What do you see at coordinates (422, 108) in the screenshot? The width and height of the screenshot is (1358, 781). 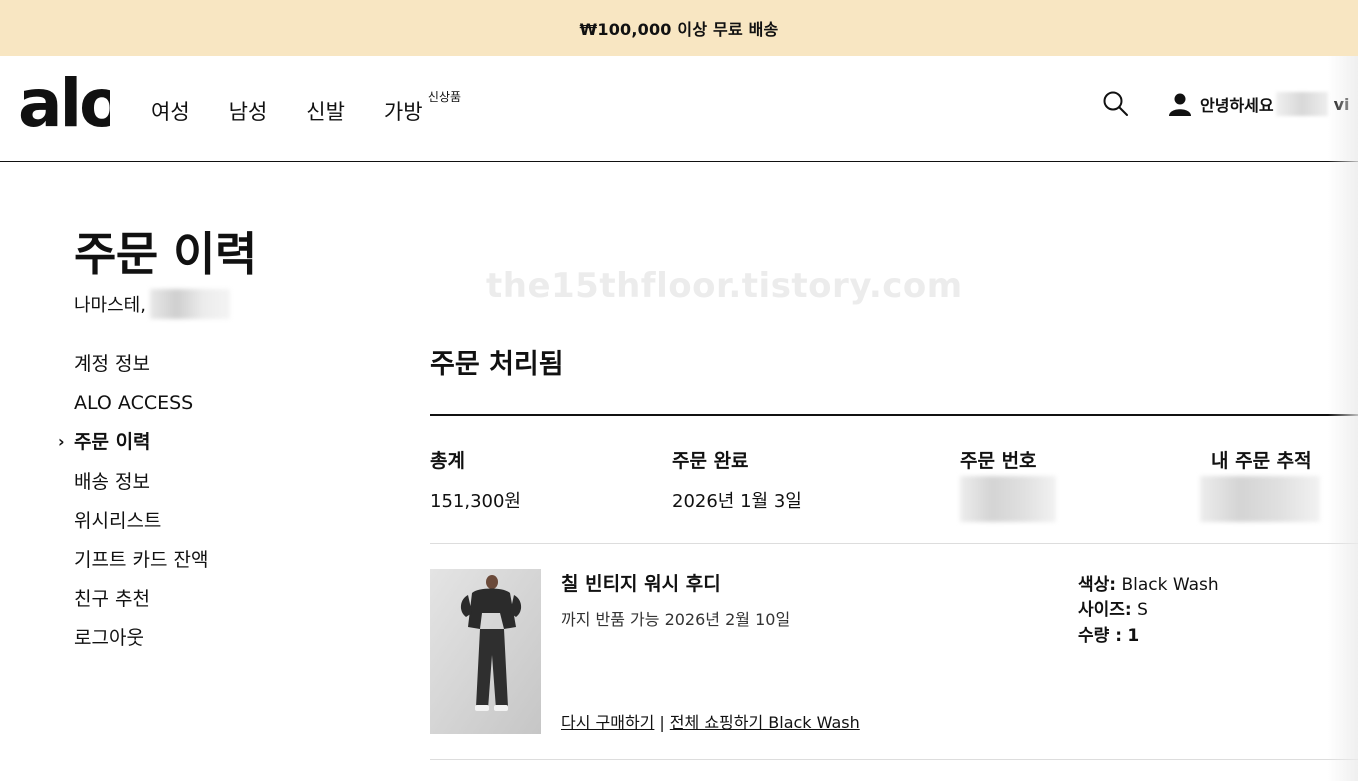 I see `nav-bags: 가방 신상품` at bounding box center [422, 108].